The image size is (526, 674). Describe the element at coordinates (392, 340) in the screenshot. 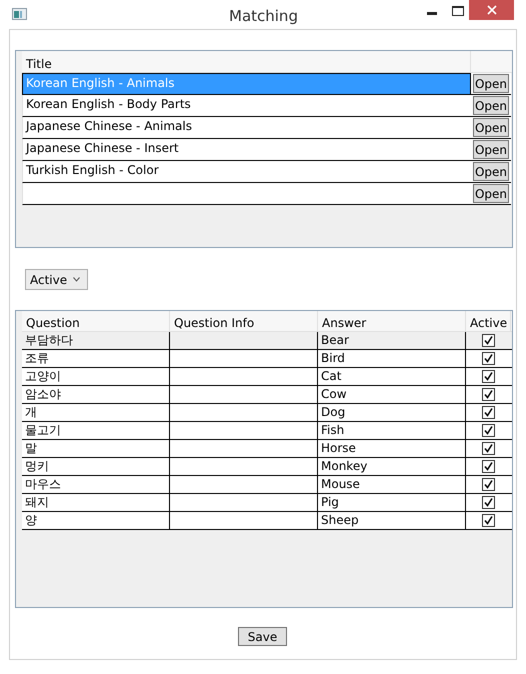

I see `answer-cell: Bear` at that location.